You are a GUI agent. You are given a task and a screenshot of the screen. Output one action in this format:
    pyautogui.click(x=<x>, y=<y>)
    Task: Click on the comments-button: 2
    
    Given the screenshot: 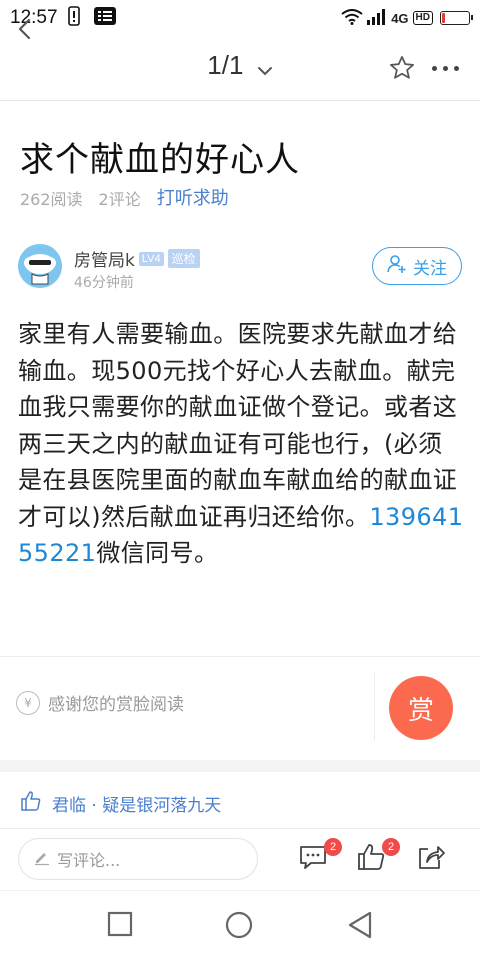 What is the action you would take?
    pyautogui.click(x=320, y=857)
    